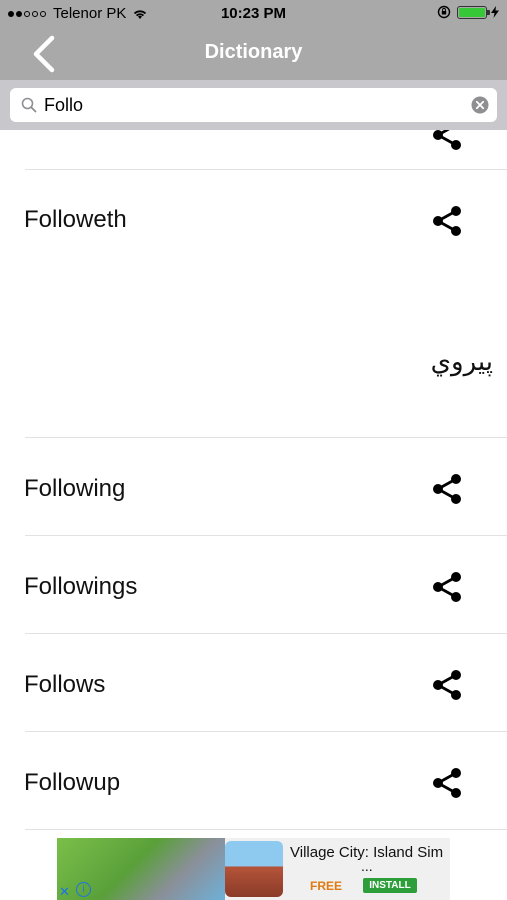 The image size is (507, 900). I want to click on word-label: Following, so click(75, 488).